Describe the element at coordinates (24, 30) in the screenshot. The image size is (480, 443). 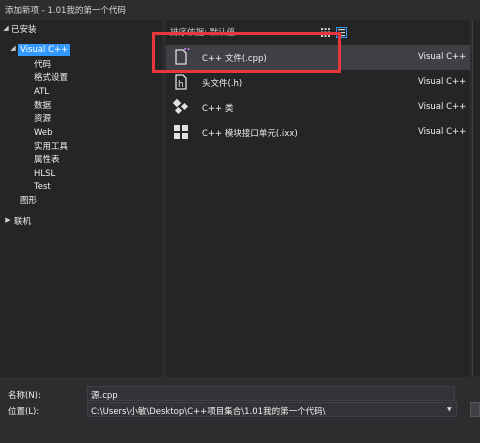
I see `tree-item-installed: 已安装` at that location.